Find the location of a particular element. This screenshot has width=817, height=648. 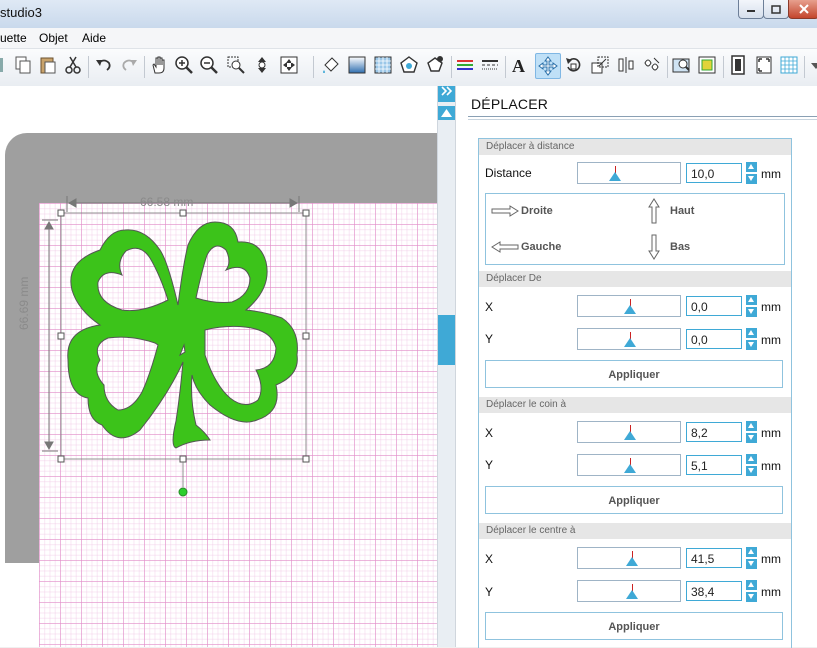

move-by-x-spinner is located at coordinates (751, 306).